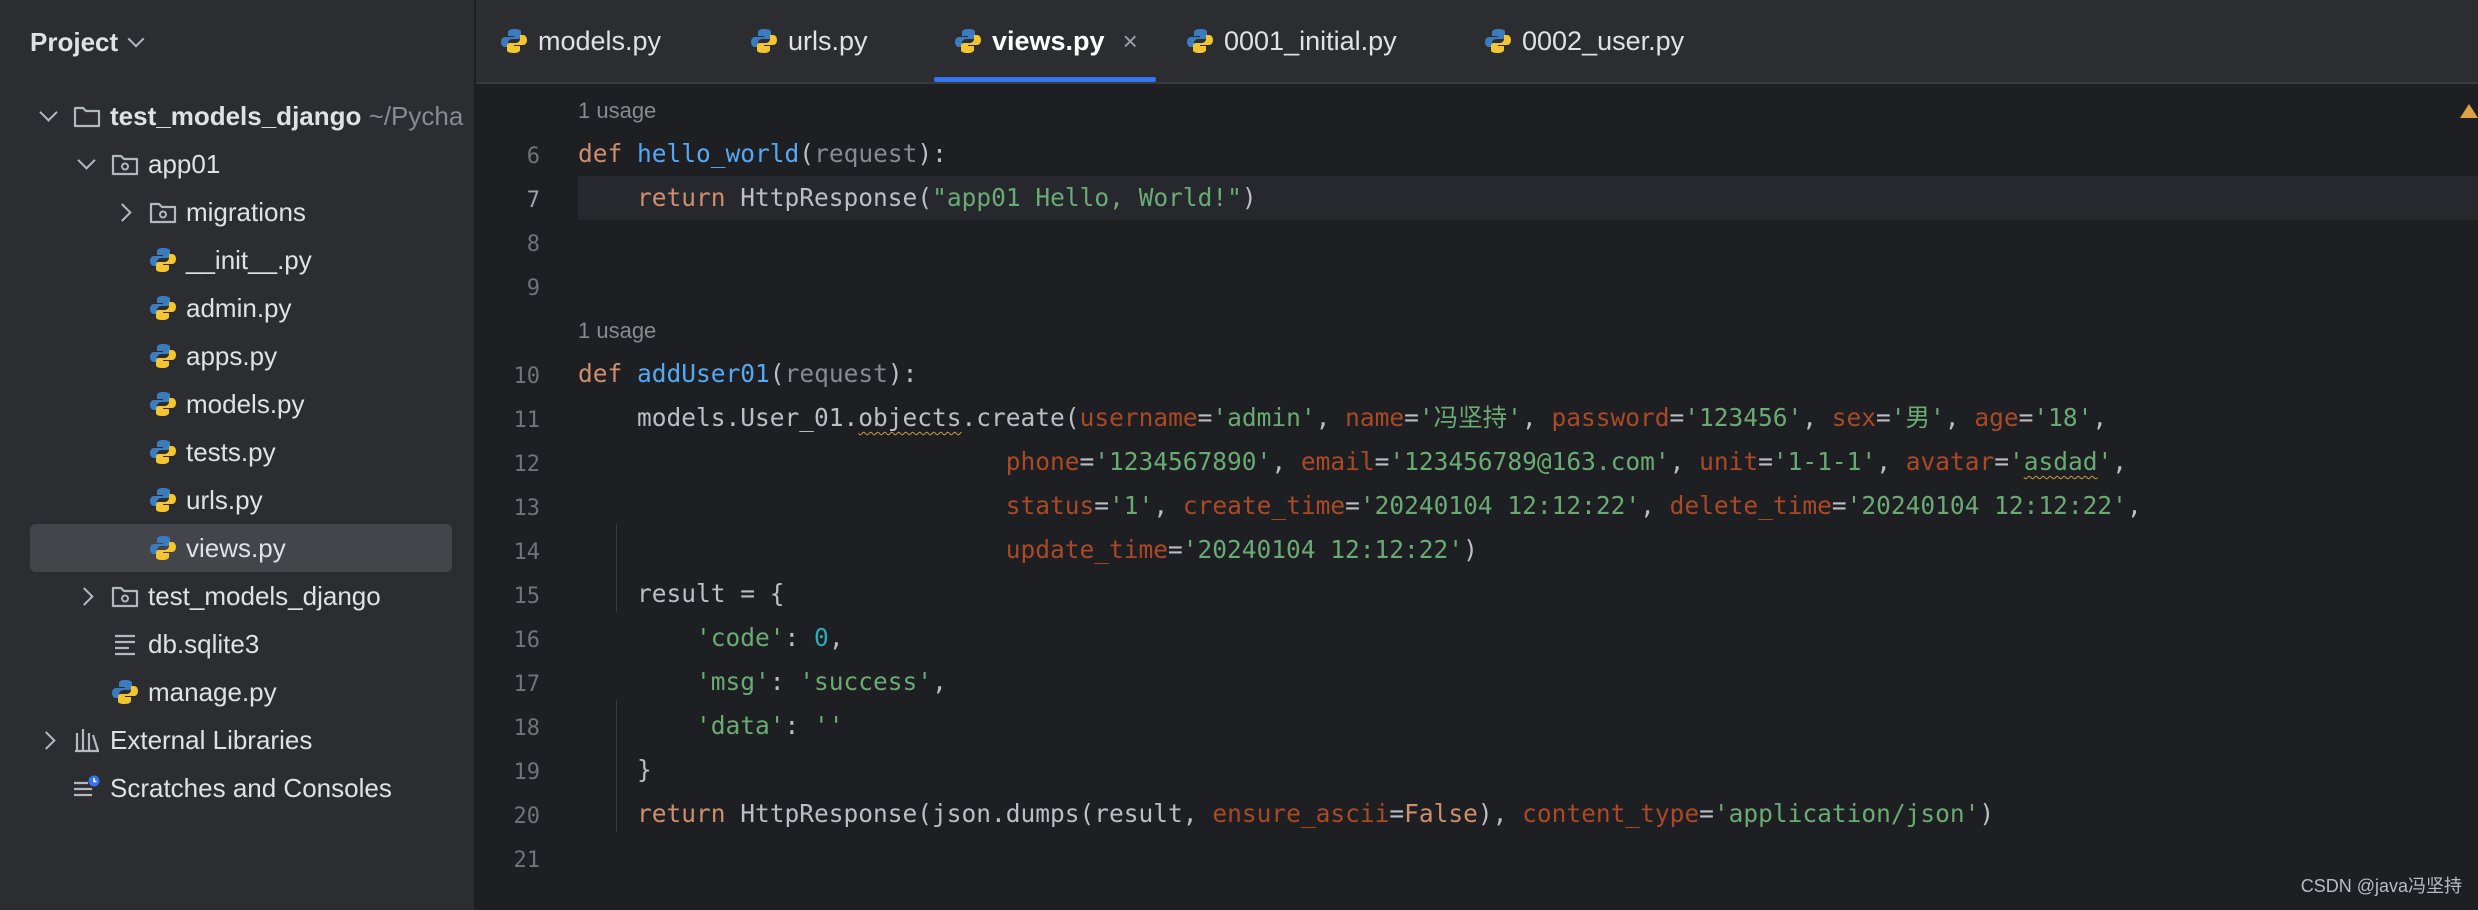  I want to click on tree-item-manage: manage.py, so click(241, 692).